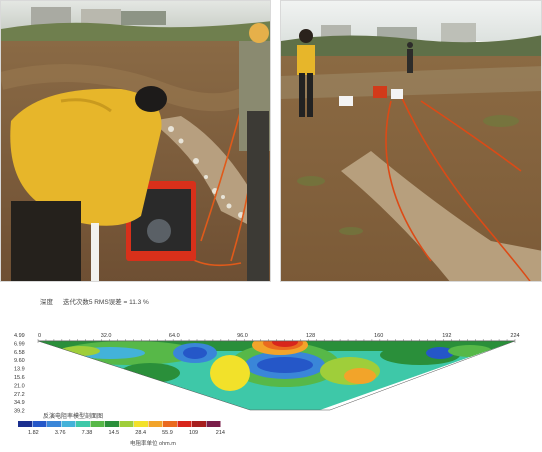 The height and width of the screenshot is (452, 542). What do you see at coordinates (121, 428) in the screenshot?
I see `color-legend: 1.82 3.76 7.38 14.5 28.4 55.9 109 214` at bounding box center [121, 428].